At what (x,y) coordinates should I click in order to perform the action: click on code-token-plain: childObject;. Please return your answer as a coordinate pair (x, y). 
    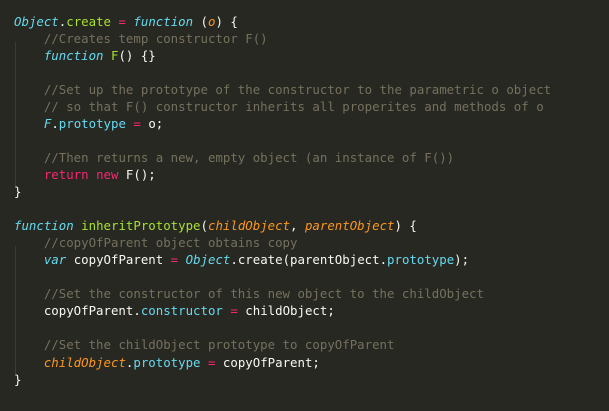
    Looking at the image, I should click on (286, 311).